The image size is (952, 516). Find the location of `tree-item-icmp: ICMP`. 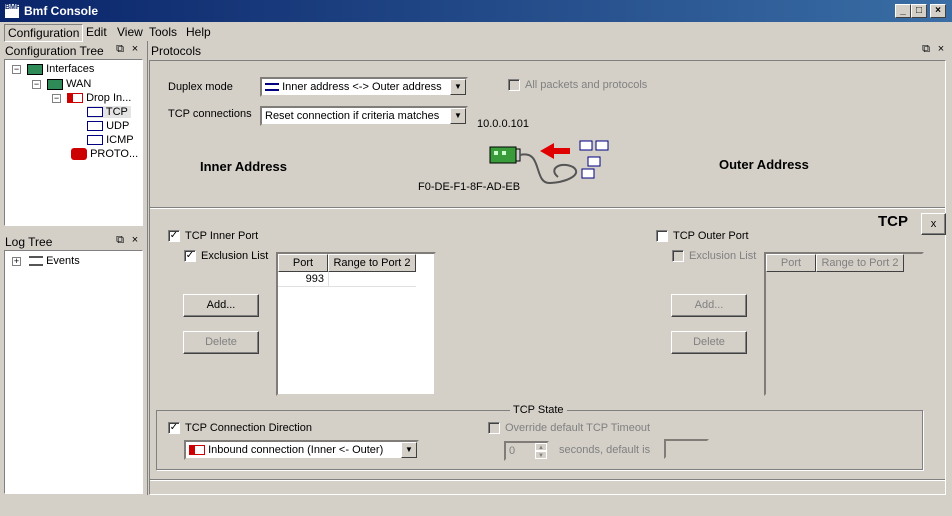

tree-item-icmp: ICMP is located at coordinates (110, 140).